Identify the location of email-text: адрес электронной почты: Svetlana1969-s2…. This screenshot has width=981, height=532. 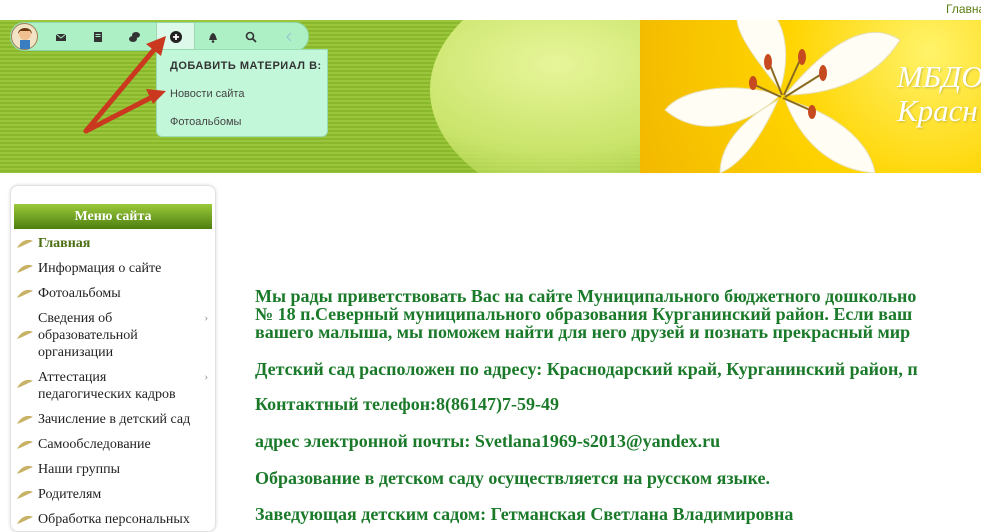
(488, 441).